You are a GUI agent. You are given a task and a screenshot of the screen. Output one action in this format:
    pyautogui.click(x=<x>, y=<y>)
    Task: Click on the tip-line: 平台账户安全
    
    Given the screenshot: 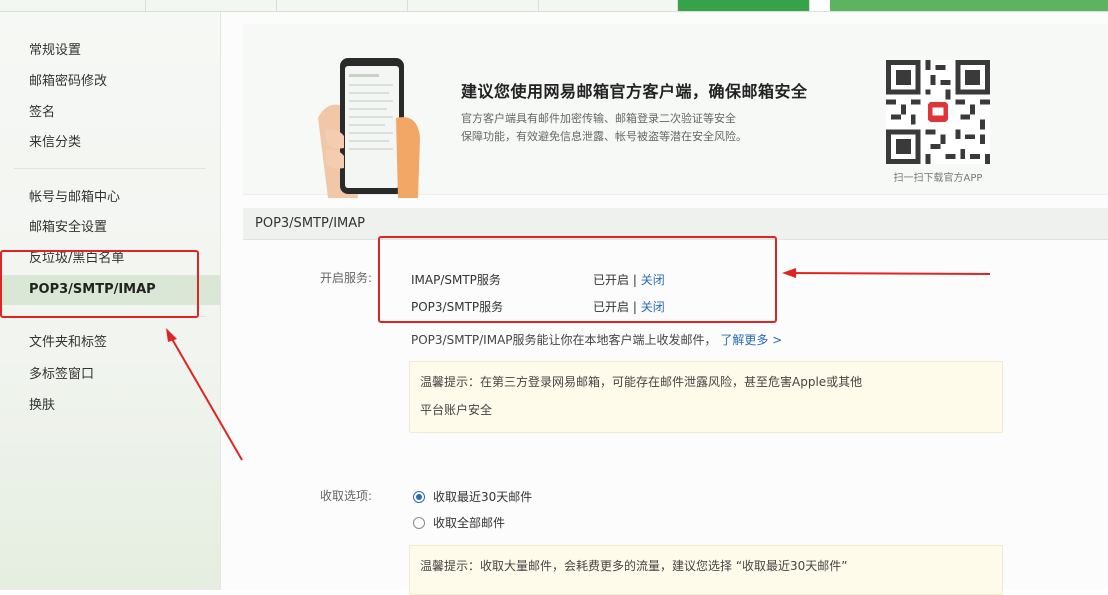 What is the action you would take?
    pyautogui.click(x=456, y=410)
    